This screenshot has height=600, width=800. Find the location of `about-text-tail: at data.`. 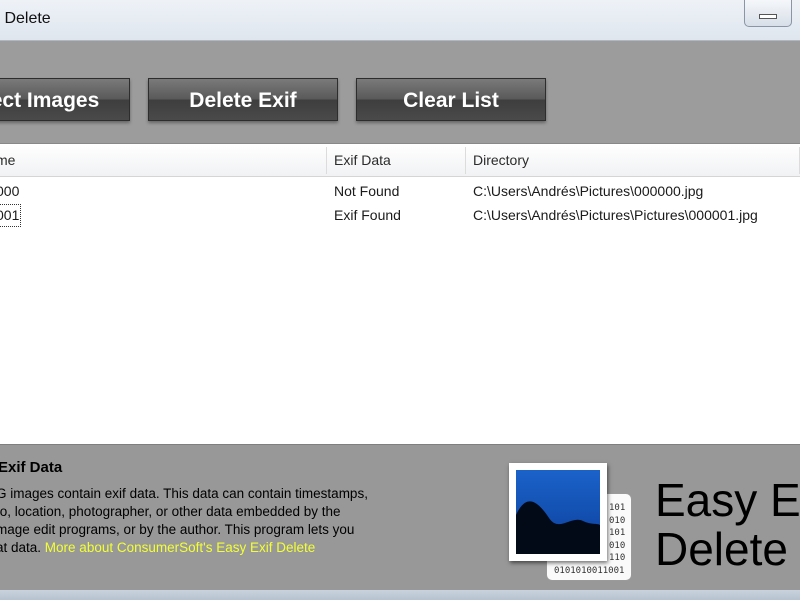

about-text-tail: at data. is located at coordinates (22, 547).